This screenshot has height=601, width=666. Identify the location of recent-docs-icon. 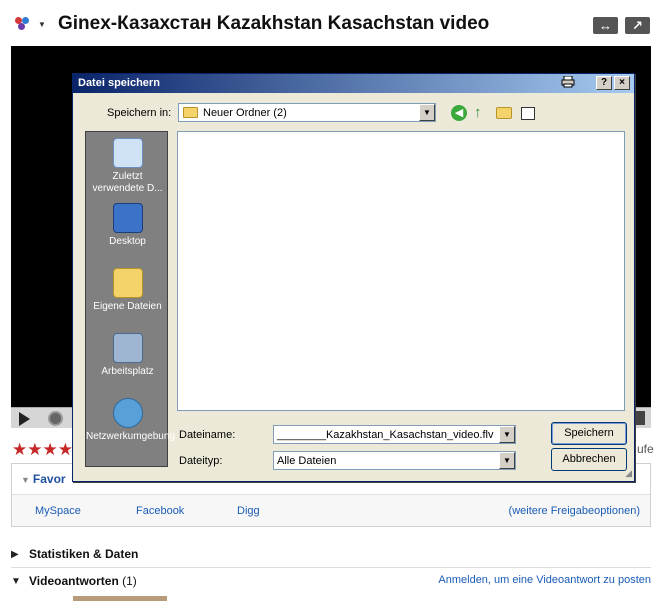
(127, 153).